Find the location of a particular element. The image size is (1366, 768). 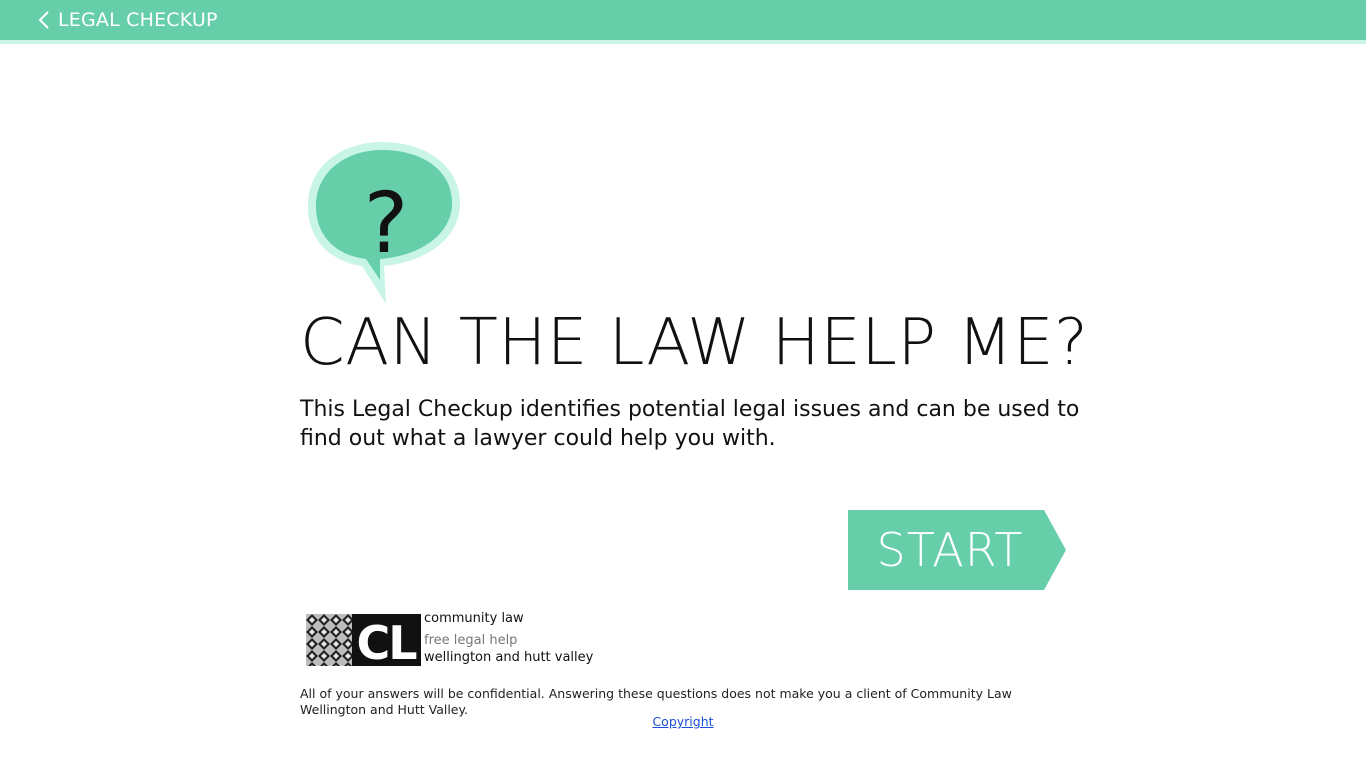

top-bar: LEGAL CHECKUP is located at coordinates (683, 22).